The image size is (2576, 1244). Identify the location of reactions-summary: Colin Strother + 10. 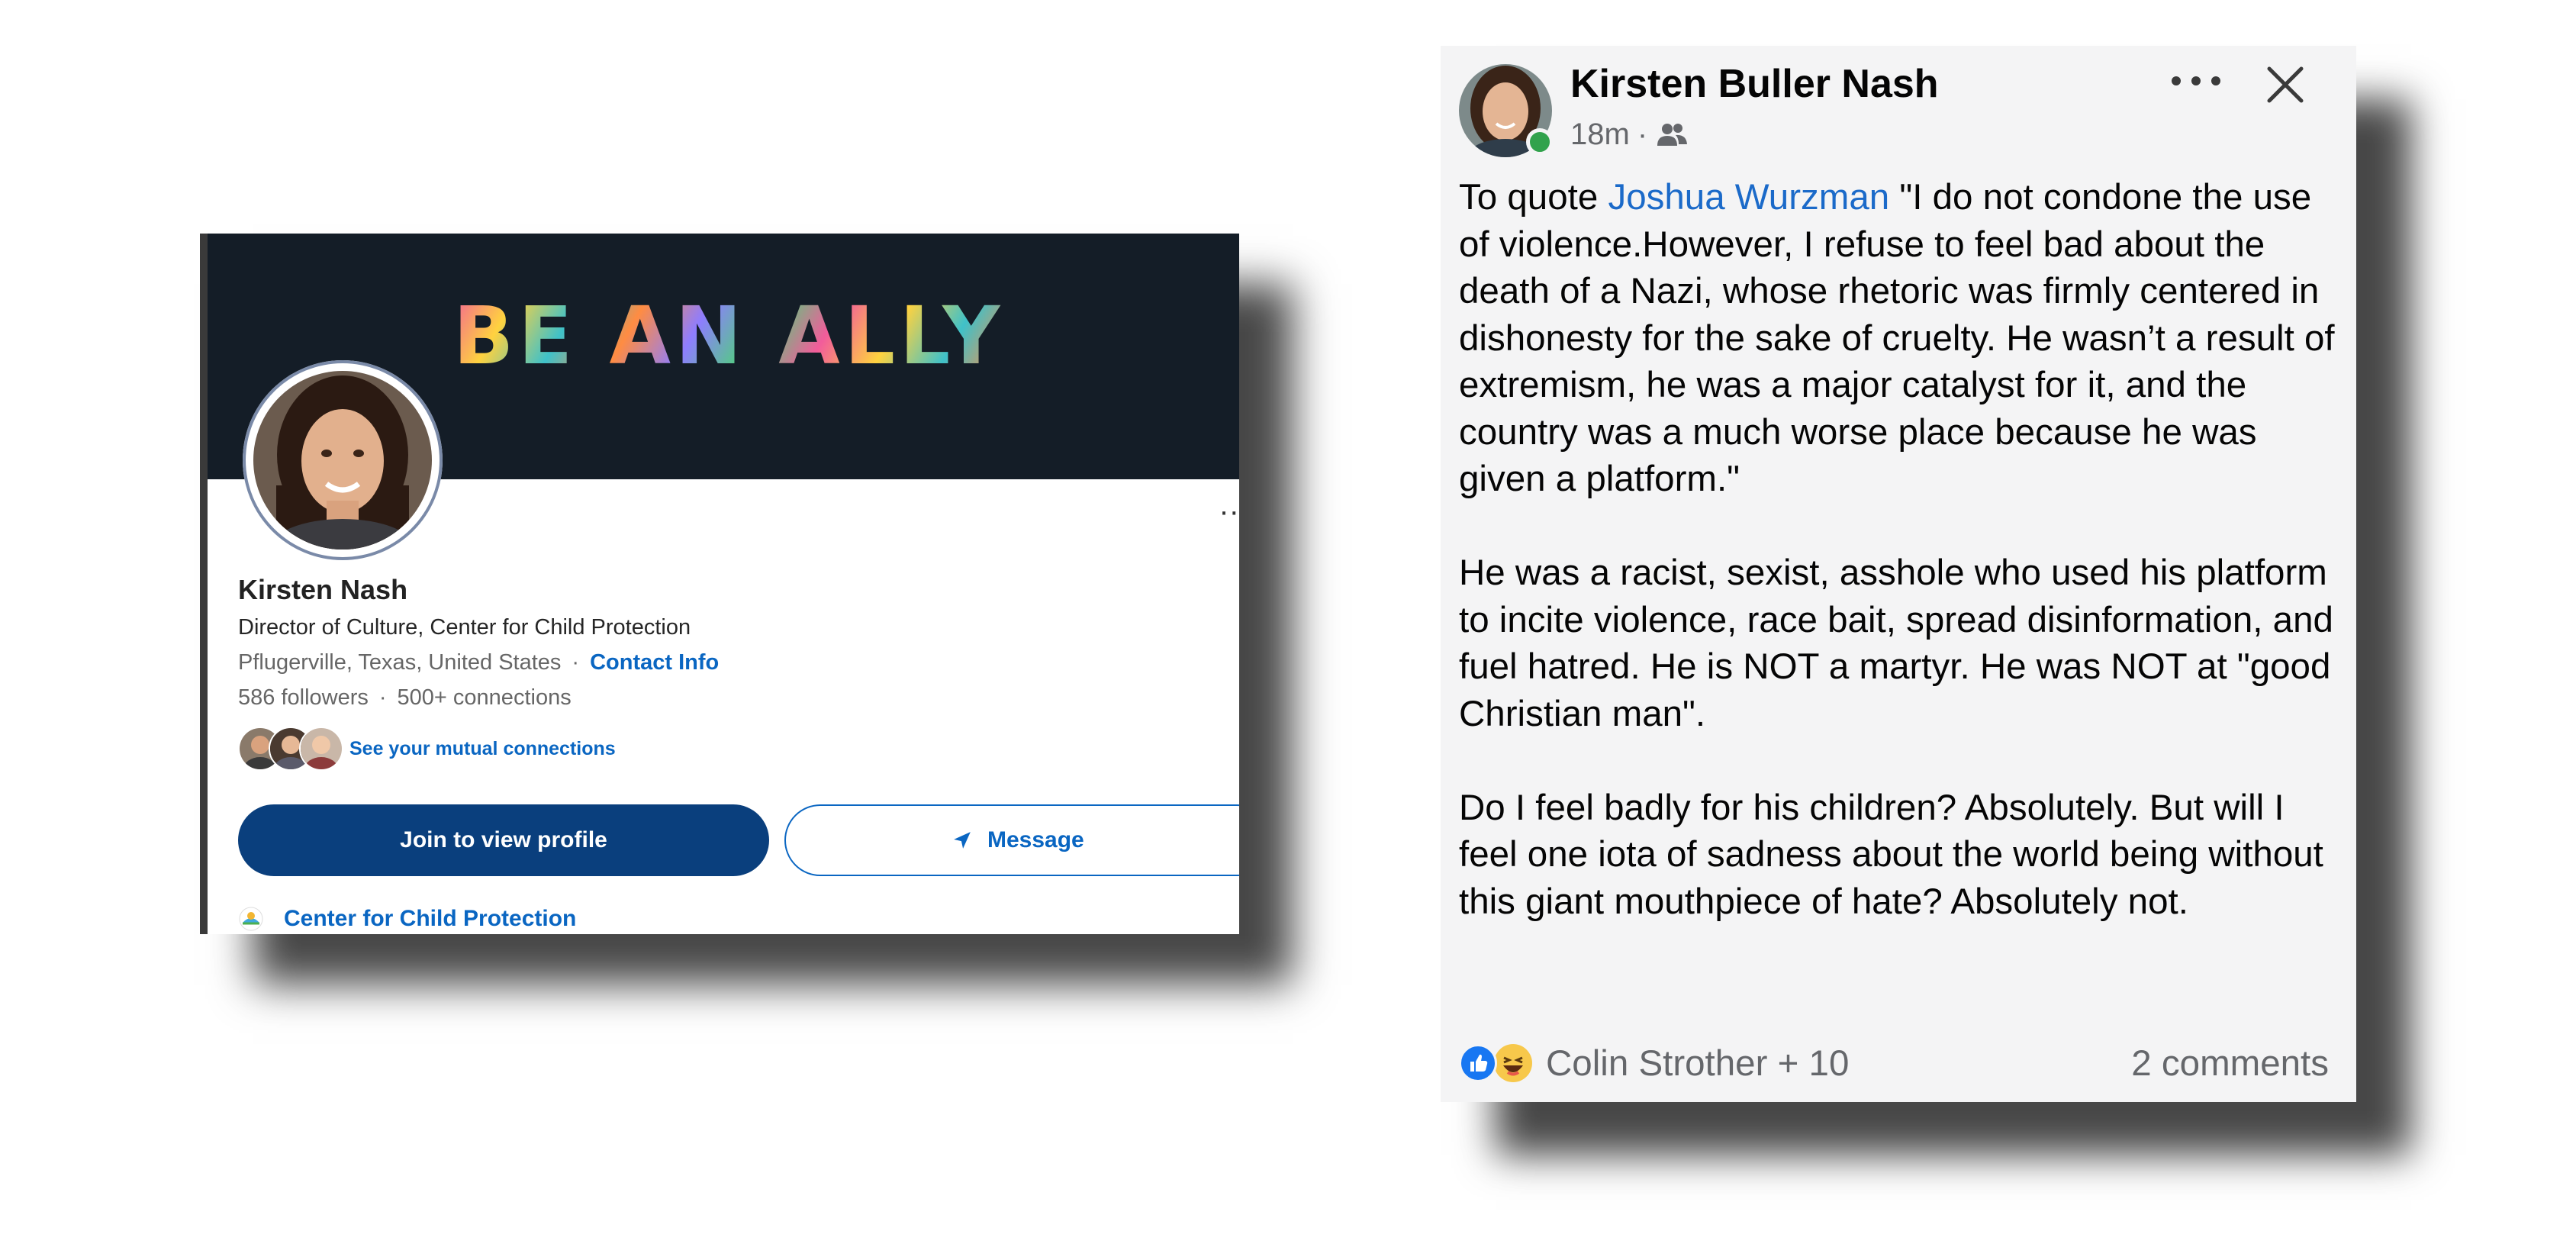
(1654, 1063).